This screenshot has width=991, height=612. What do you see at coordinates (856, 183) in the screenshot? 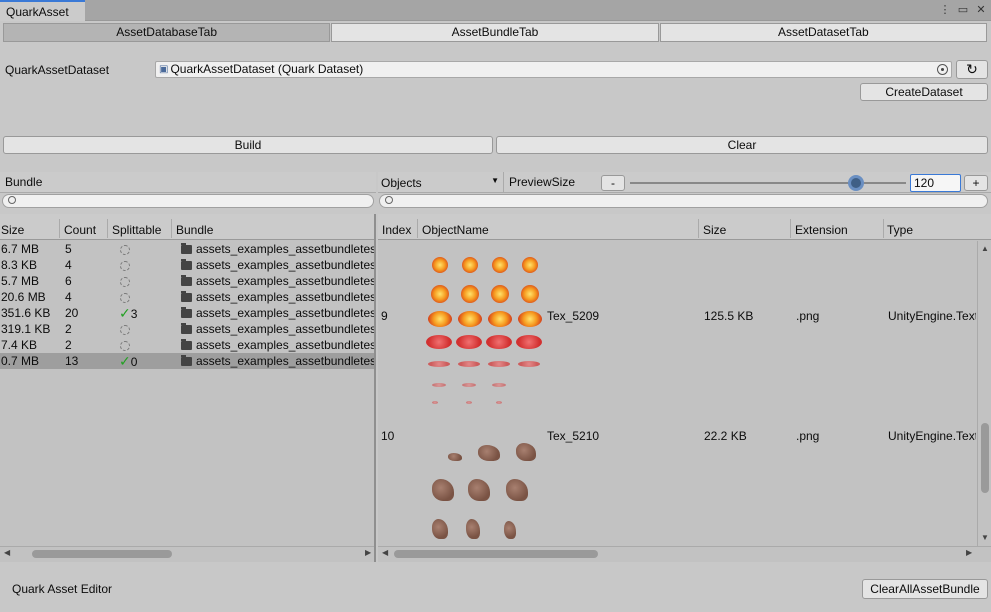
I see `slider-knob` at bounding box center [856, 183].